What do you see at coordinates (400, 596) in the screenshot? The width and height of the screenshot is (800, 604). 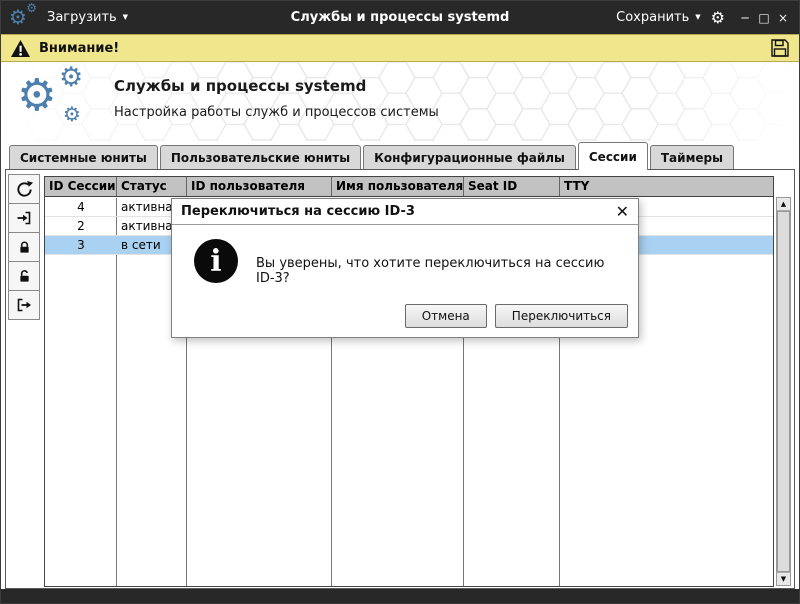 I see `footer-bar` at bounding box center [400, 596].